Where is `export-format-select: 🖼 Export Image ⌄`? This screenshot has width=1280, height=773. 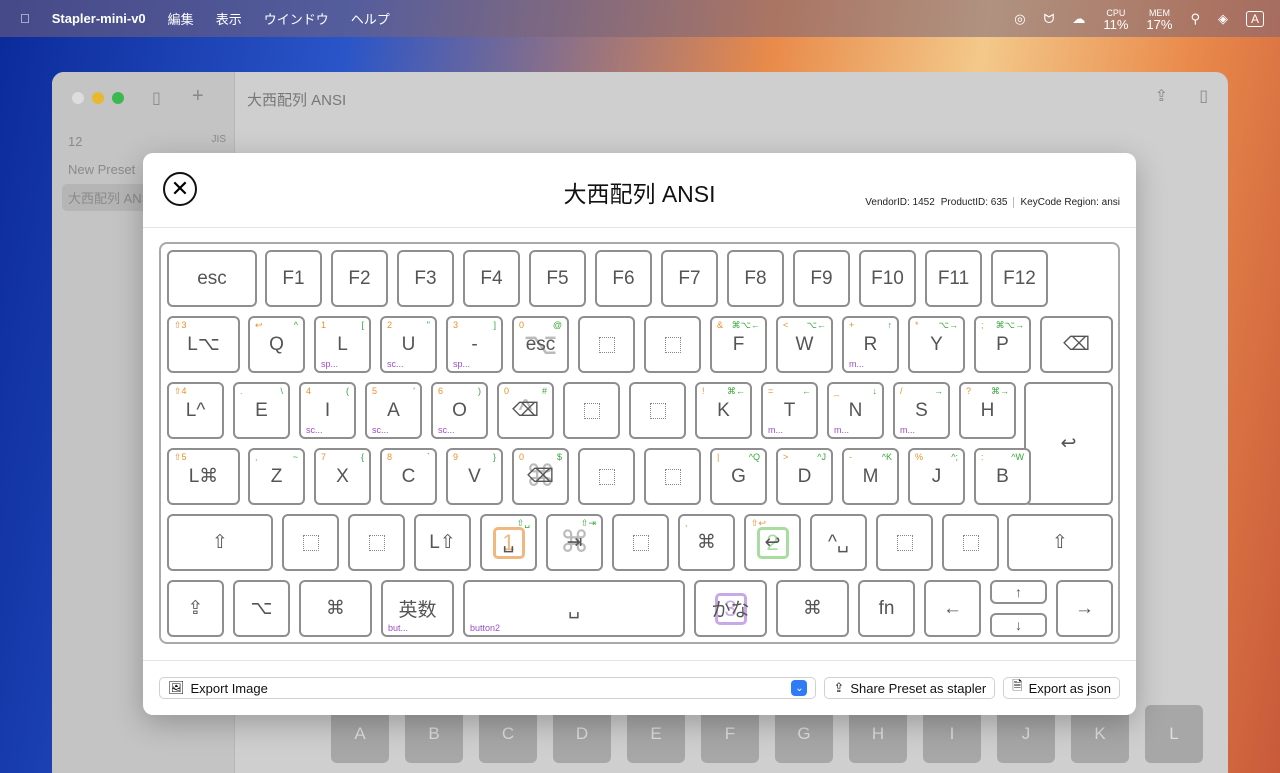
export-format-select: 🖼 Export Image ⌄ is located at coordinates (488, 688).